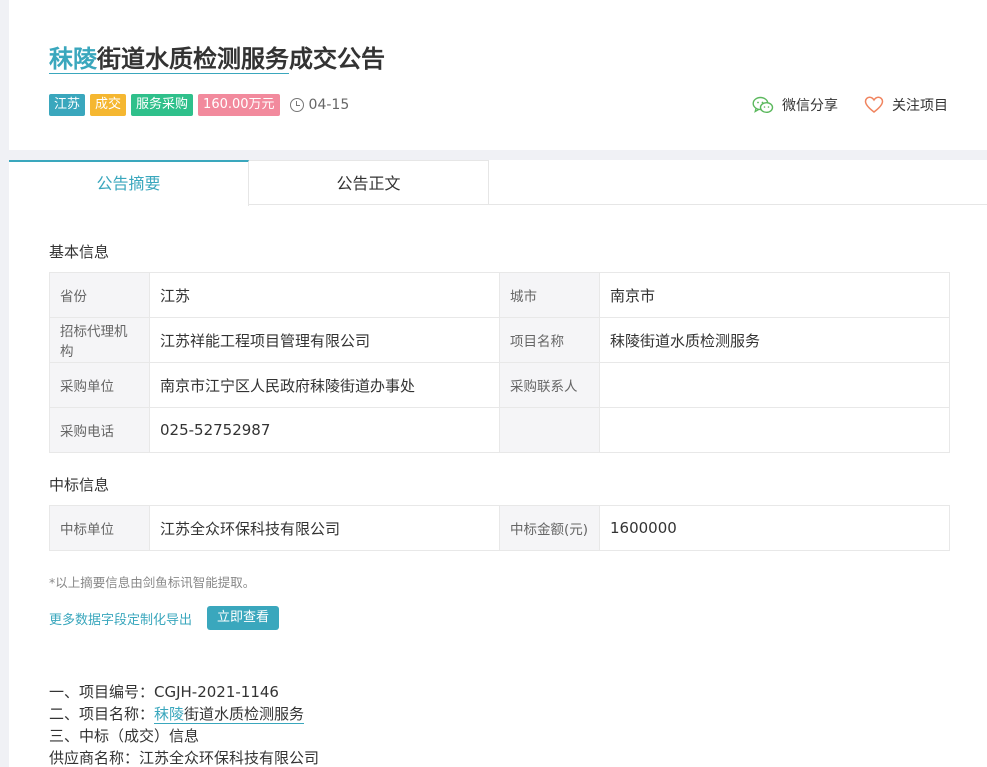 The width and height of the screenshot is (987, 767). Describe the element at coordinates (810, 106) in the screenshot. I see `wechat-share-label: 微信分享` at that location.